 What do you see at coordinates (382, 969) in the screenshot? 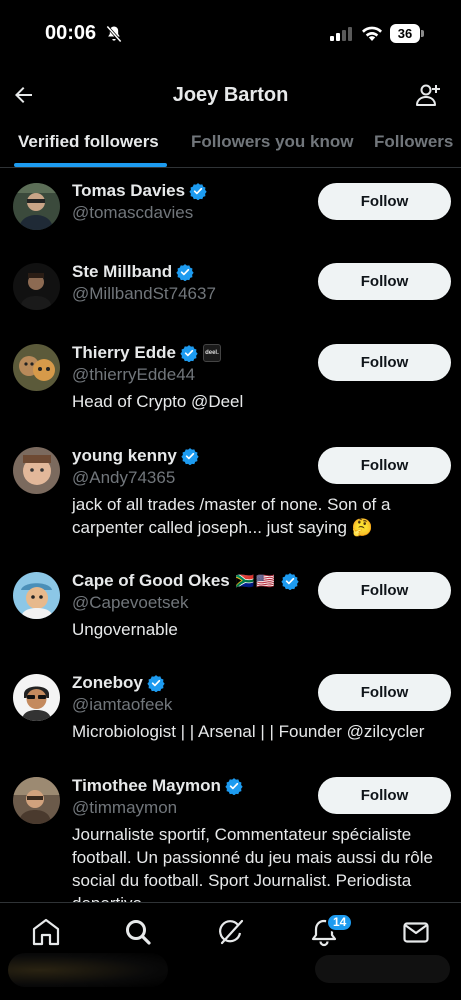
I see `background-blur-right` at bounding box center [382, 969].